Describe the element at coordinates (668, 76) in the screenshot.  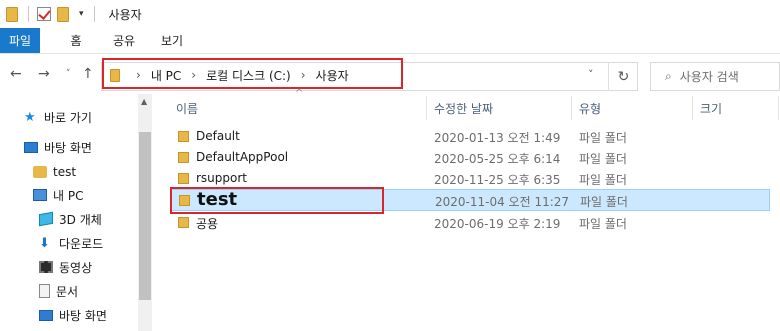
I see `search-icon: ⌕` at that location.